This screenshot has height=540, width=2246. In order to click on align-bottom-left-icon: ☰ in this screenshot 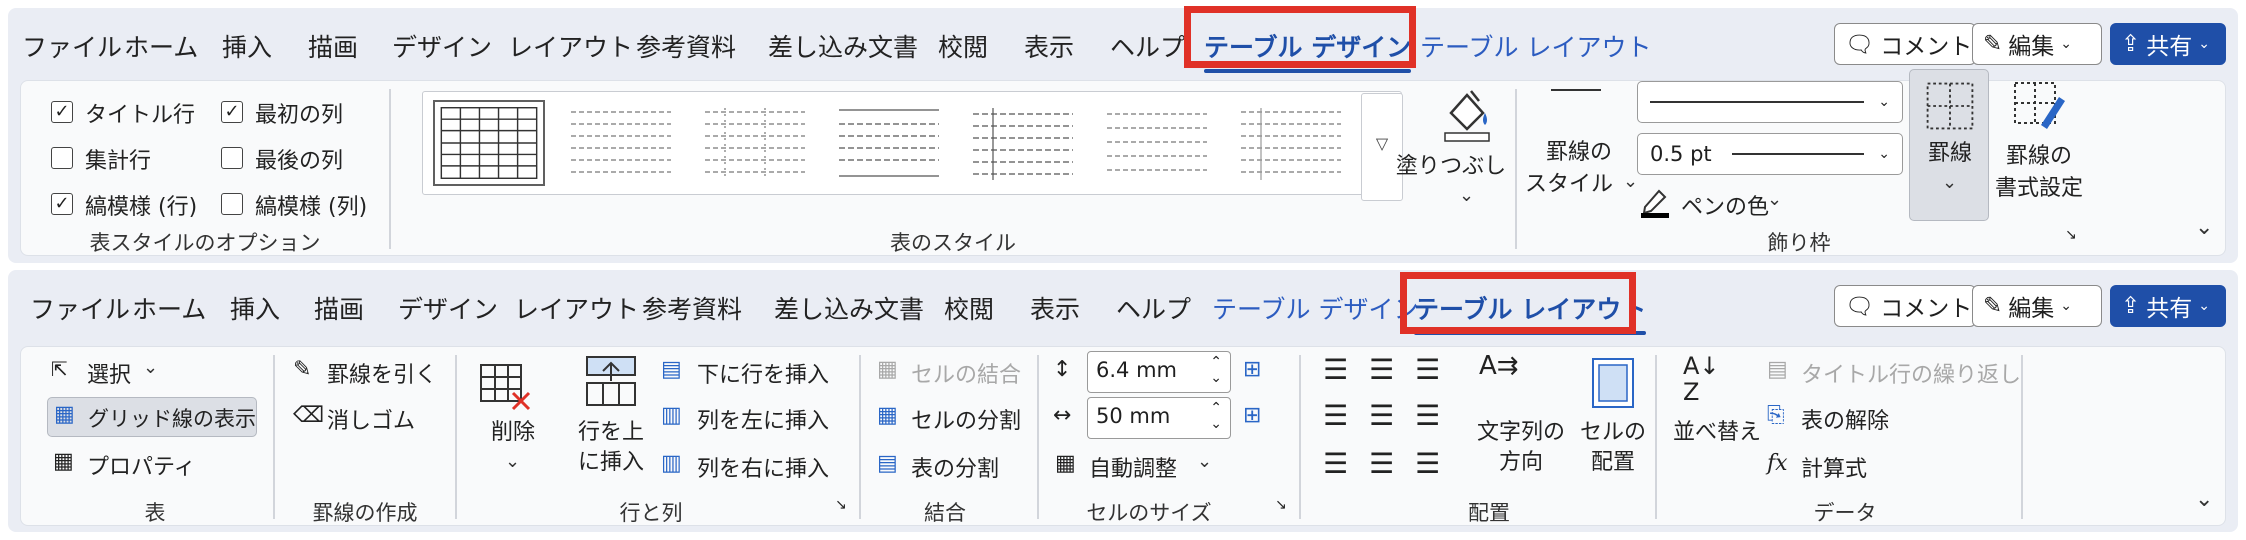, I will do `click(1335, 463)`.